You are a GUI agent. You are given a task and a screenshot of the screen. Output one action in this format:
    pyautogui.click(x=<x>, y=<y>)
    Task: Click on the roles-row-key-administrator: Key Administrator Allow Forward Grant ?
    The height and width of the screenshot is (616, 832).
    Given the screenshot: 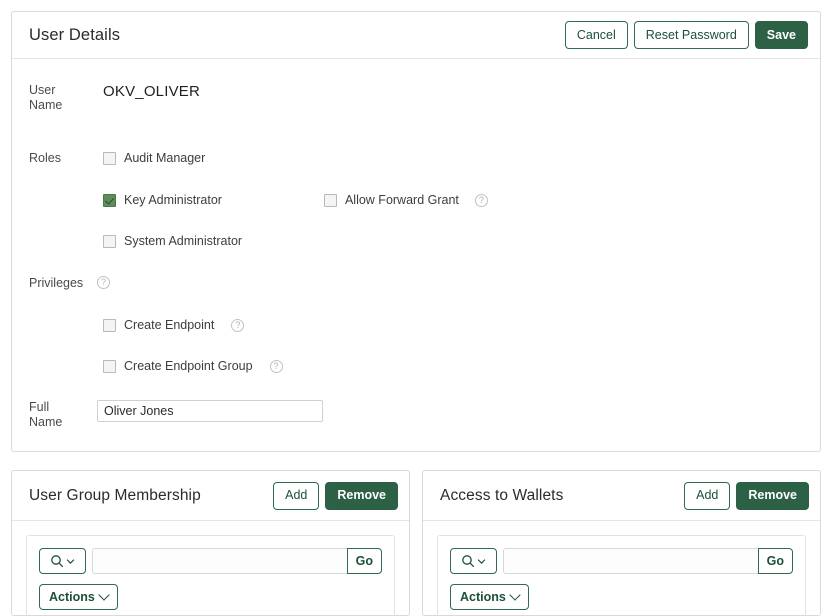 What is the action you would take?
    pyautogui.click(x=416, y=200)
    